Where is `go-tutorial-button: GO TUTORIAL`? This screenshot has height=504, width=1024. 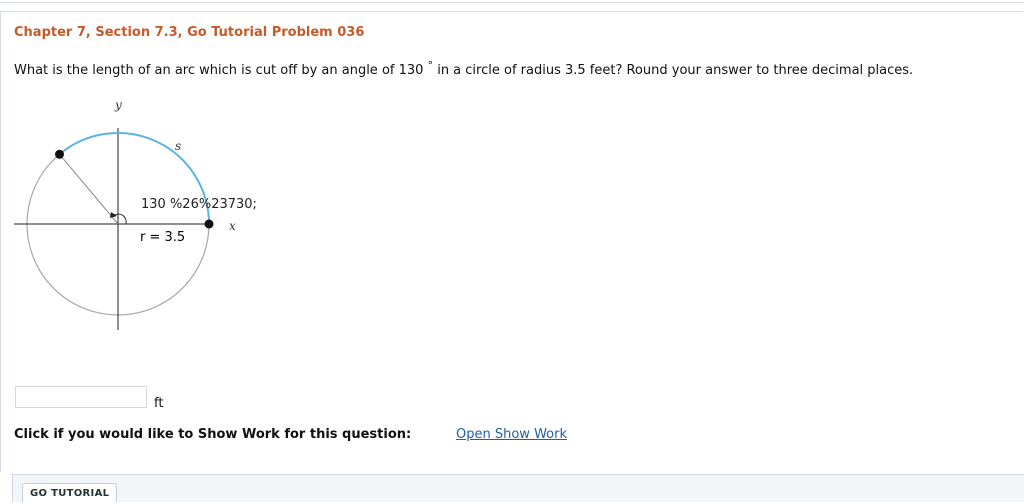
go-tutorial-button: GO TUTORIAL is located at coordinates (70, 492).